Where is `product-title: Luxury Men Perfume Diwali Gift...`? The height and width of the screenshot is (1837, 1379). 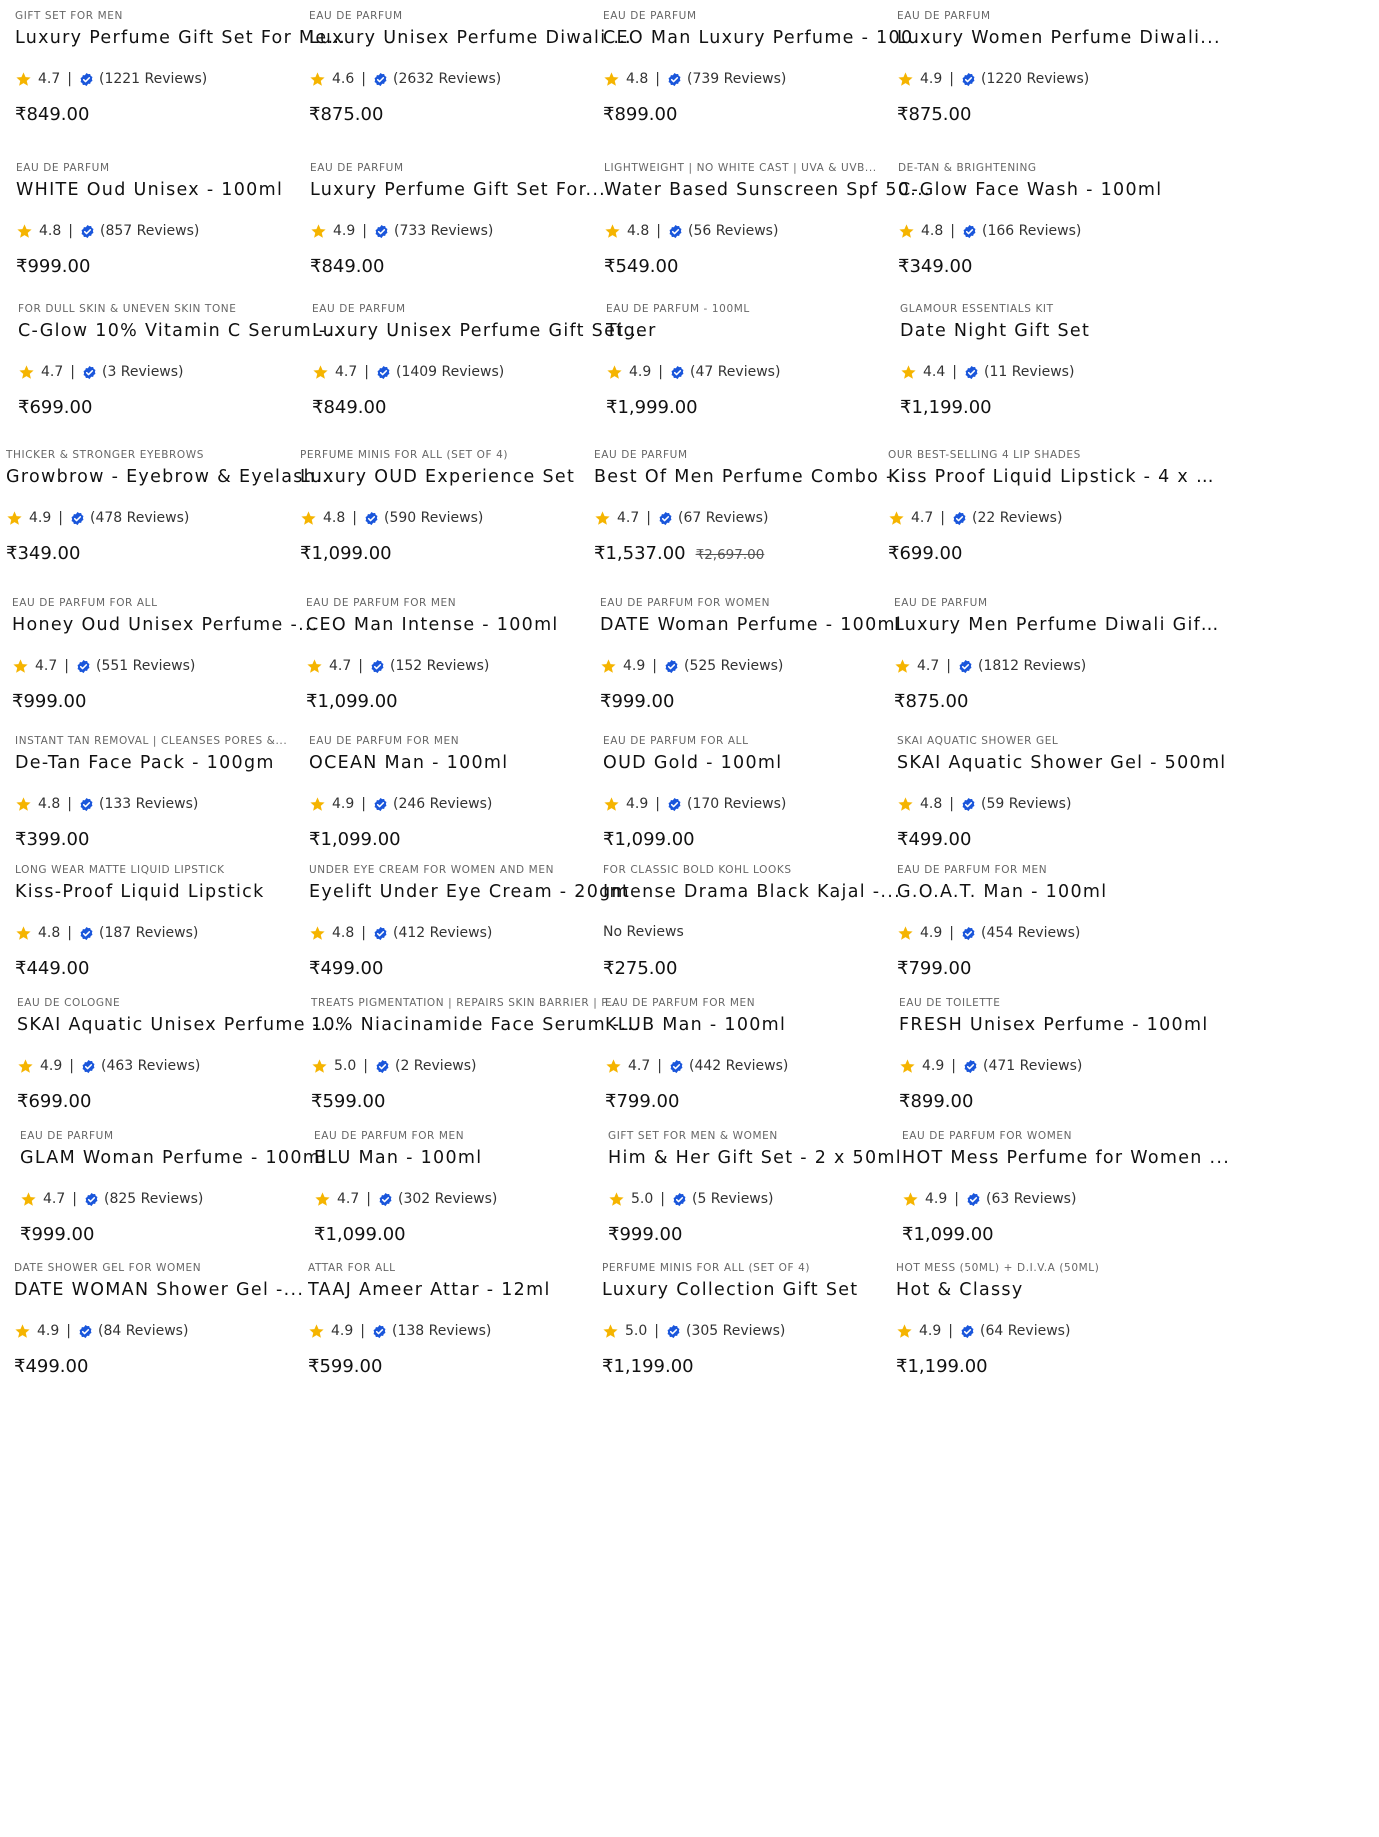
product-title: Luxury Men Perfume Diwali Gift... is located at coordinates (1059, 625).